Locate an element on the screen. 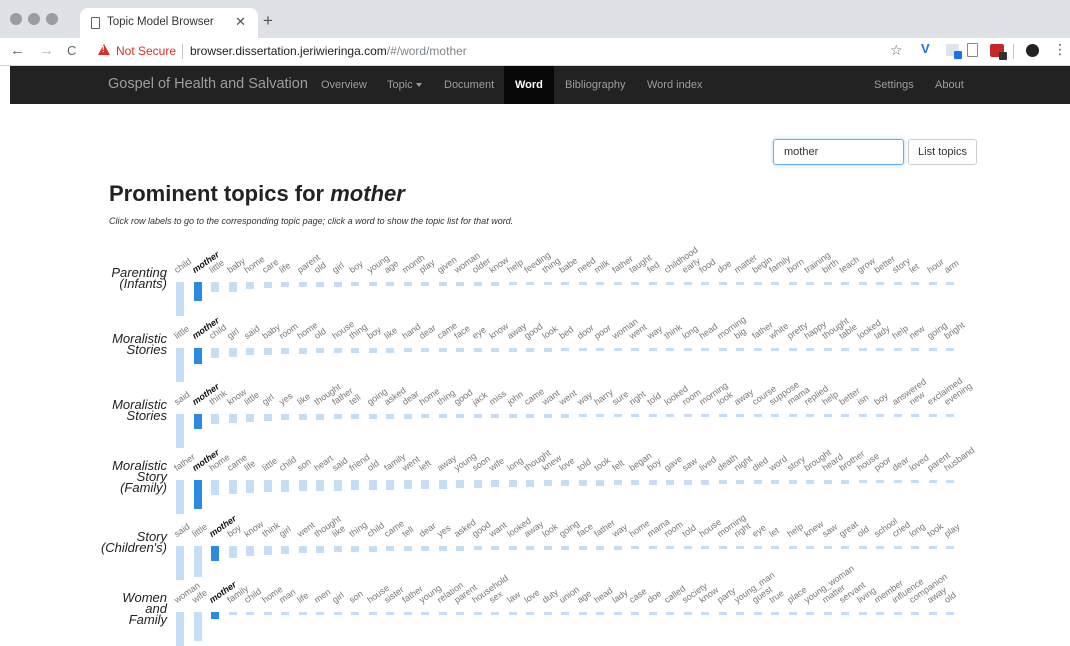 This screenshot has width=1070, height=646. back-icon: ← is located at coordinates (17, 50).